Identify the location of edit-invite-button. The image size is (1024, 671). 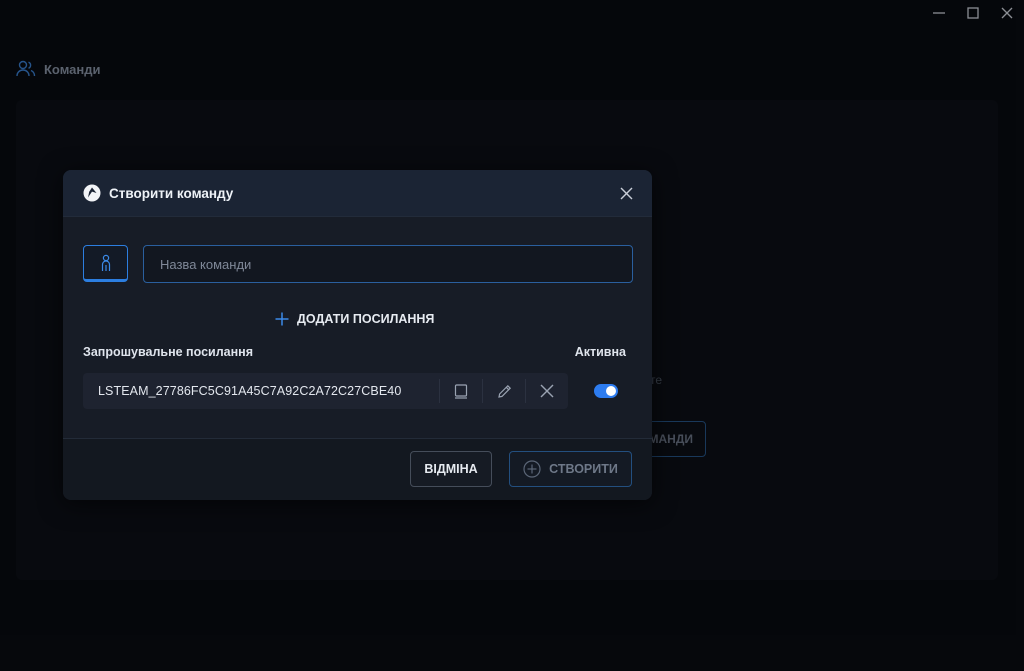
(503, 391).